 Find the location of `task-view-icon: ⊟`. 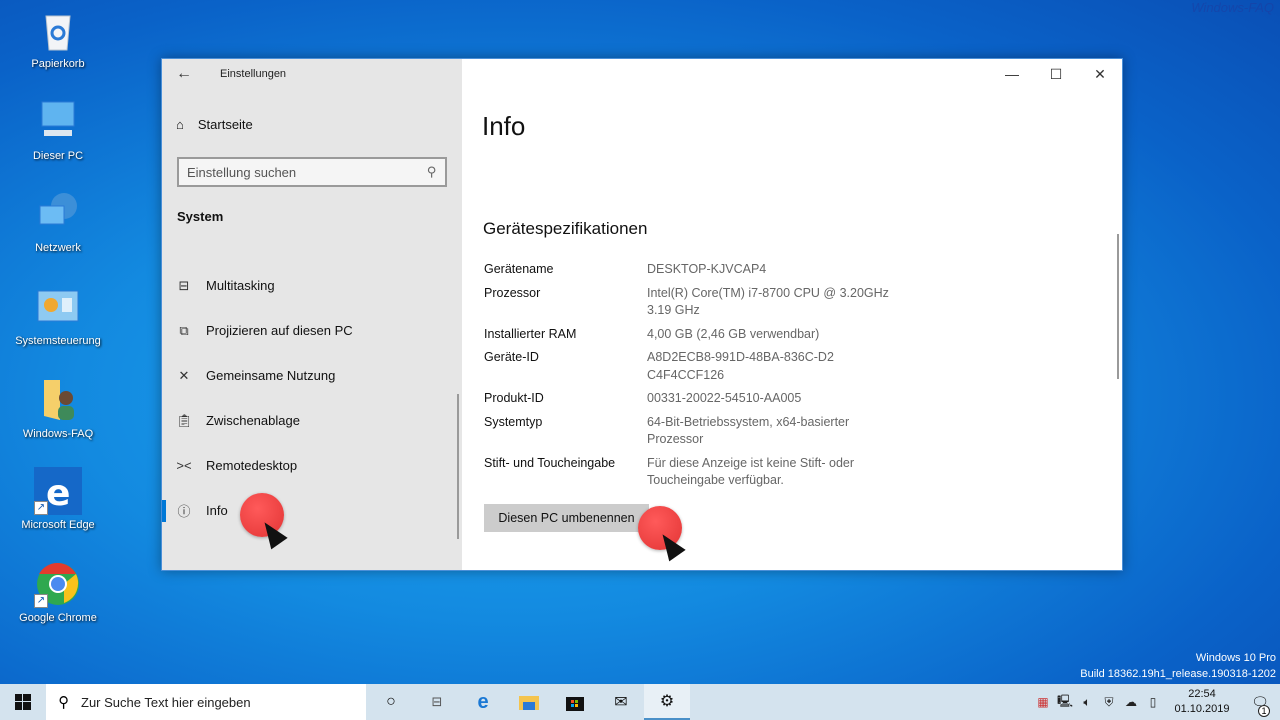

task-view-icon: ⊟ is located at coordinates (437, 701).